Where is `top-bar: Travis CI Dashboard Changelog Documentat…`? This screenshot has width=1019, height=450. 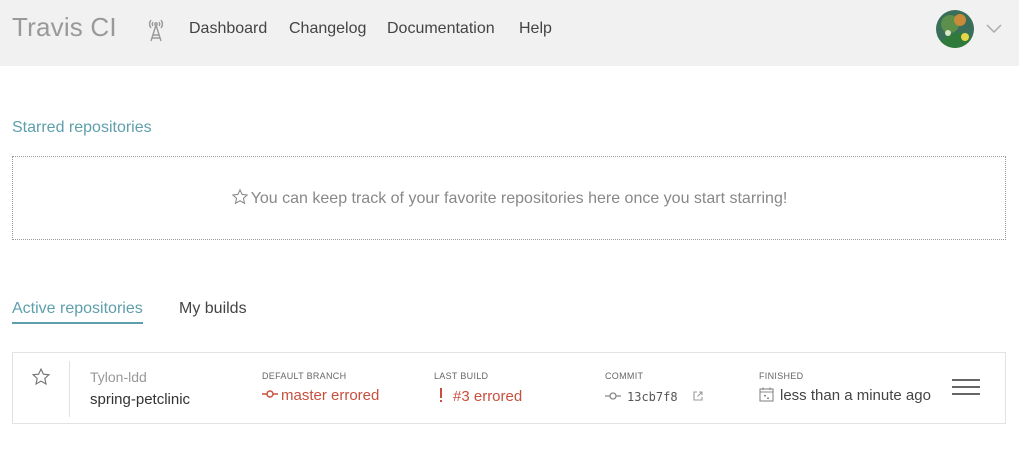
top-bar: Travis CI Dashboard Changelog Documentat… is located at coordinates (509, 33).